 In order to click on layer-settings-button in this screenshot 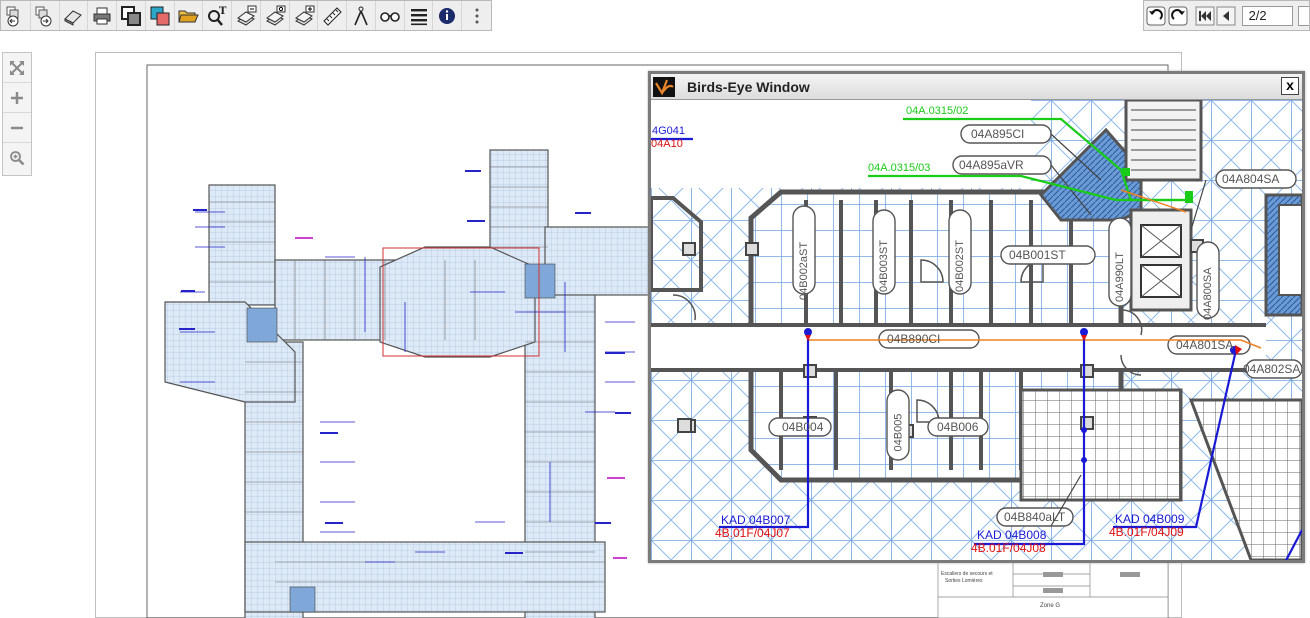, I will do `click(275, 15)`.